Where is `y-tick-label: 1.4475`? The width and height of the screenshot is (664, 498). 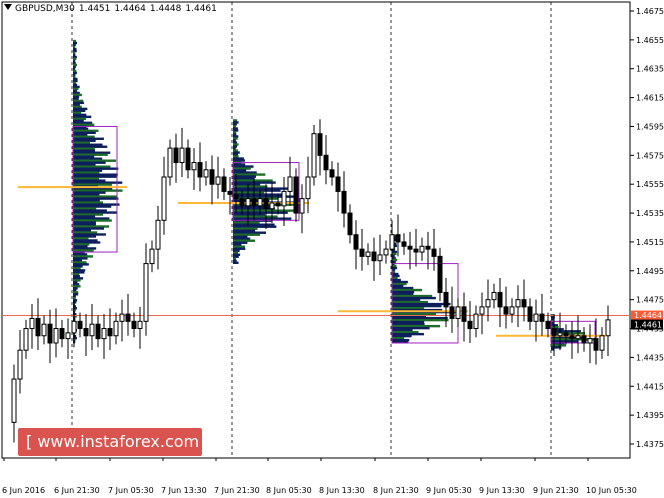
y-tick-label: 1.4475 is located at coordinates (650, 300).